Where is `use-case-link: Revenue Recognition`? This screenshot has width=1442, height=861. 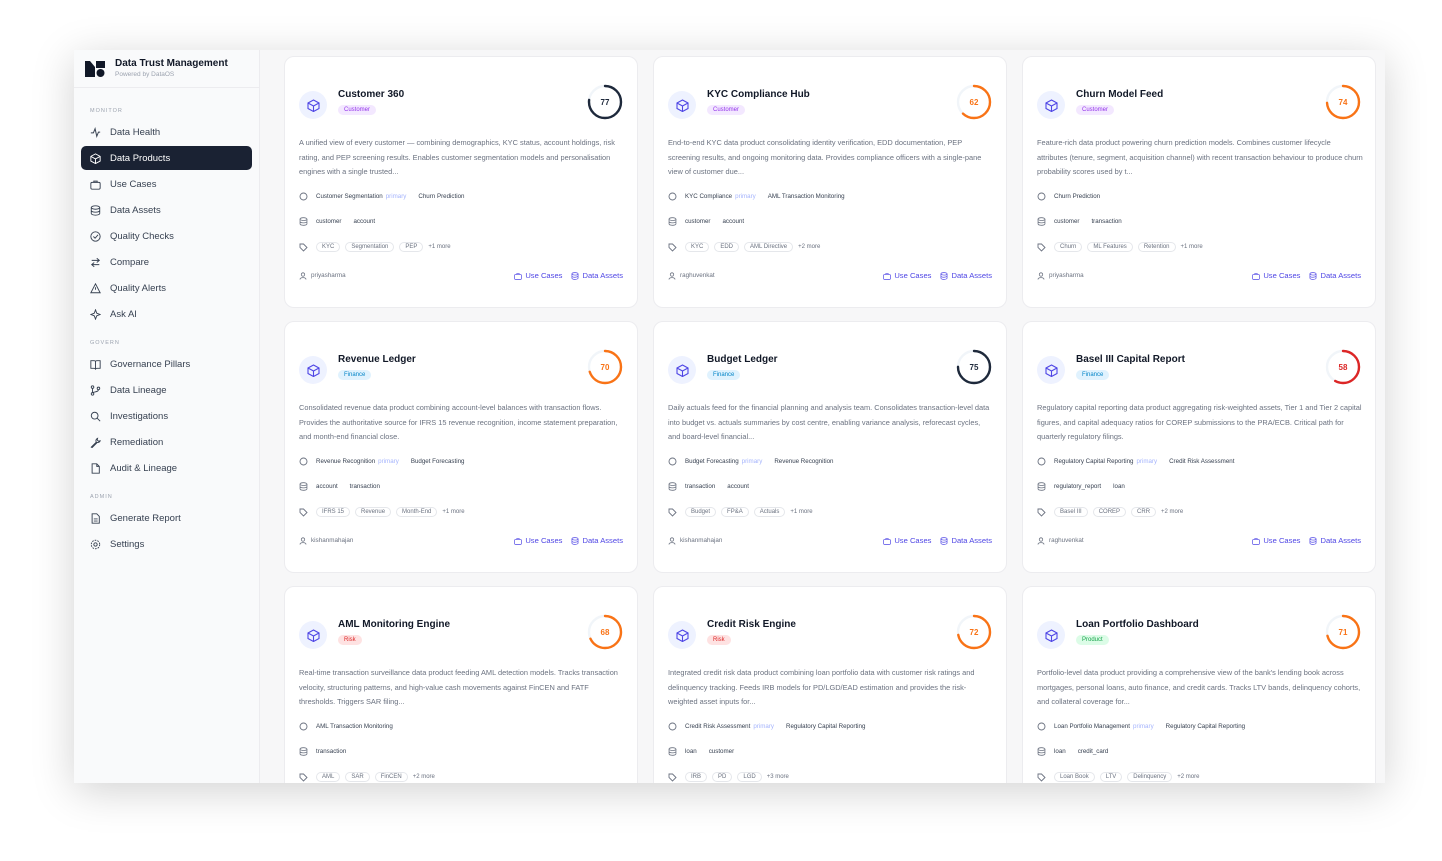 use-case-link: Revenue Recognition is located at coordinates (803, 461).